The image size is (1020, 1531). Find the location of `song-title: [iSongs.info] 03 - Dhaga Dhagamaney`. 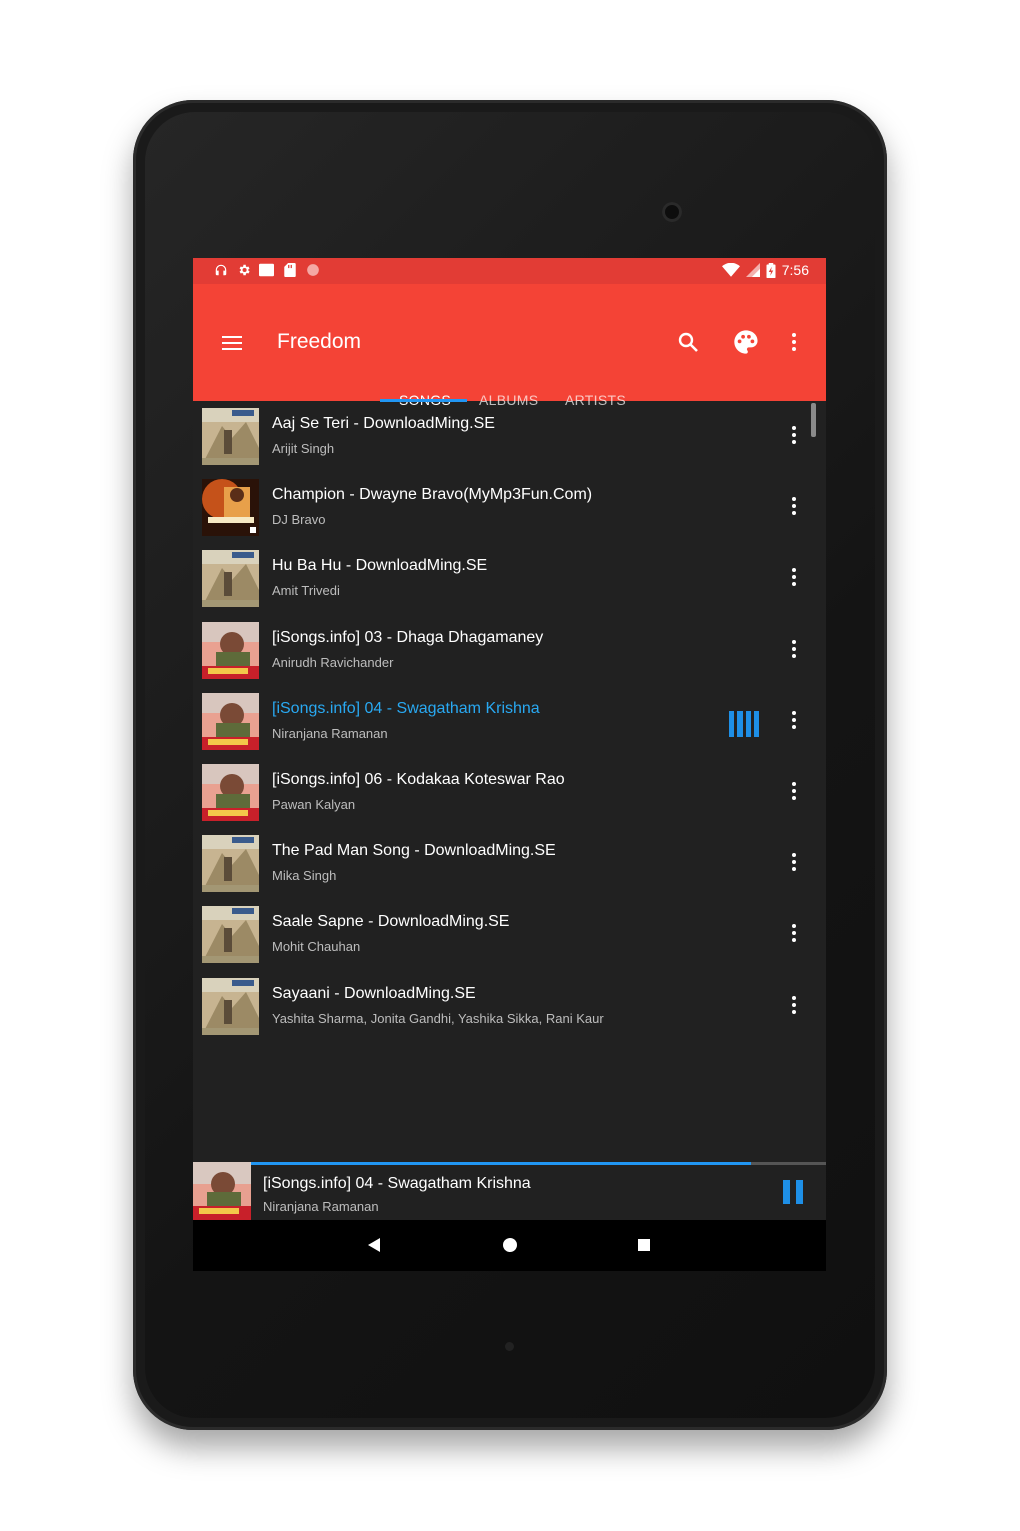

song-title: [iSongs.info] 03 - Dhaga Dhagamaney is located at coordinates (408, 637).